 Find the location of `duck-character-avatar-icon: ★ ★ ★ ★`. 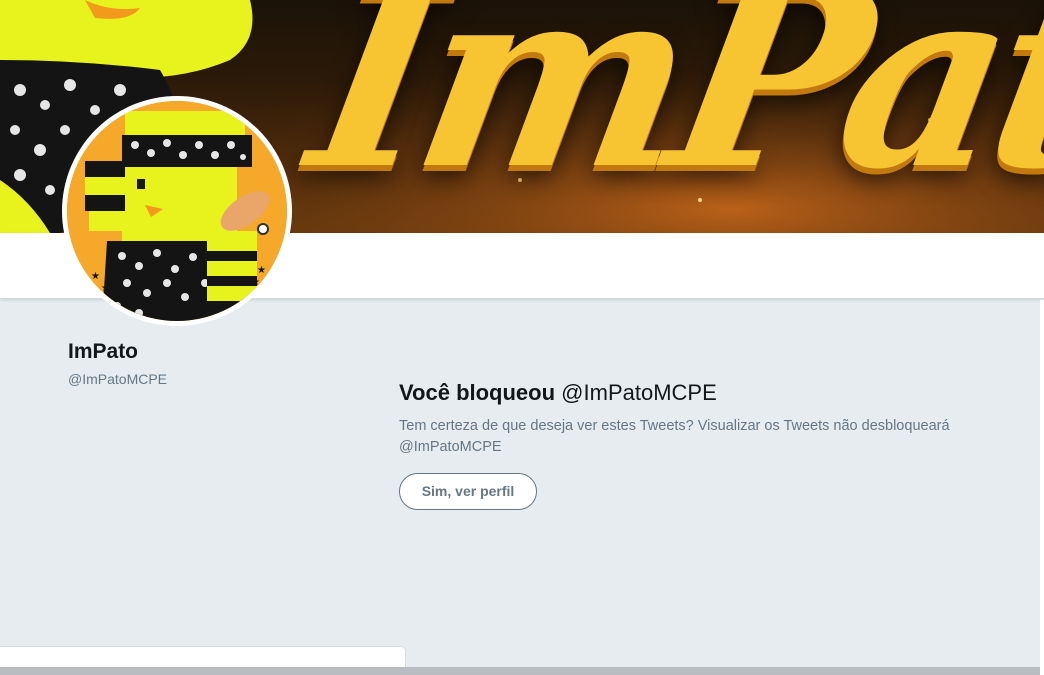

duck-character-avatar-icon: ★ ★ ★ ★ is located at coordinates (177, 211).